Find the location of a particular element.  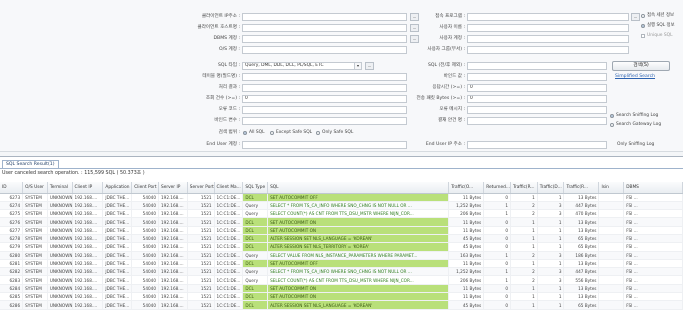

table-cell: 6280 is located at coordinates (12, 255).